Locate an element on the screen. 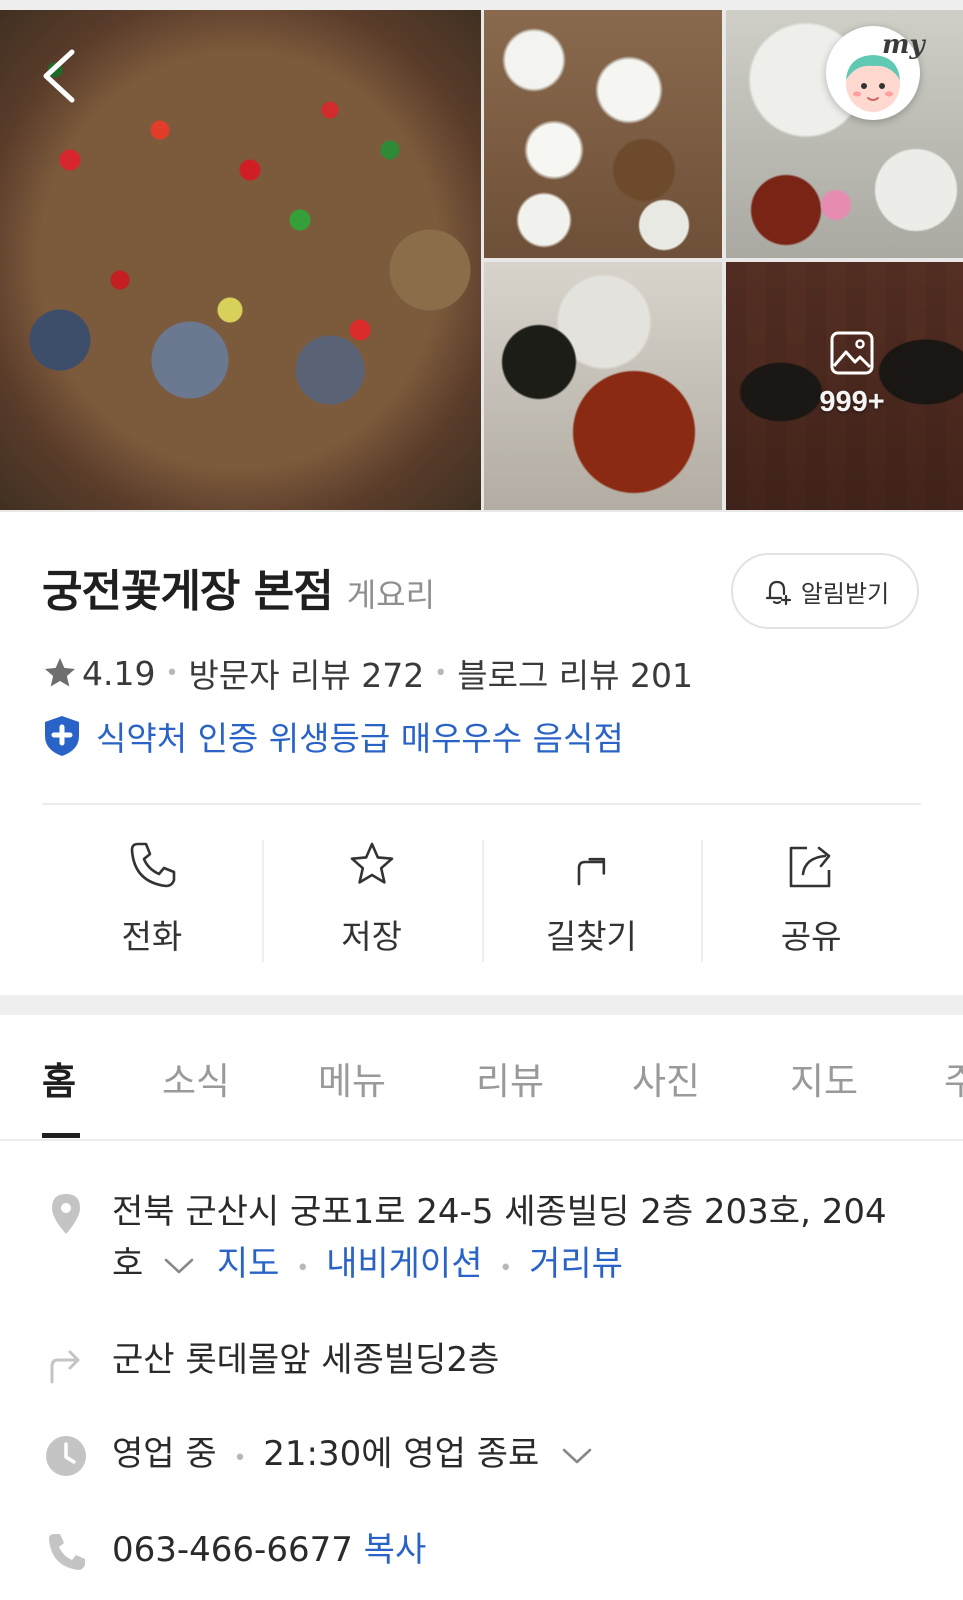 The width and height of the screenshot is (963, 1600). action-bar: 전화 저장 길찾기 공유 is located at coordinates (481, 901).